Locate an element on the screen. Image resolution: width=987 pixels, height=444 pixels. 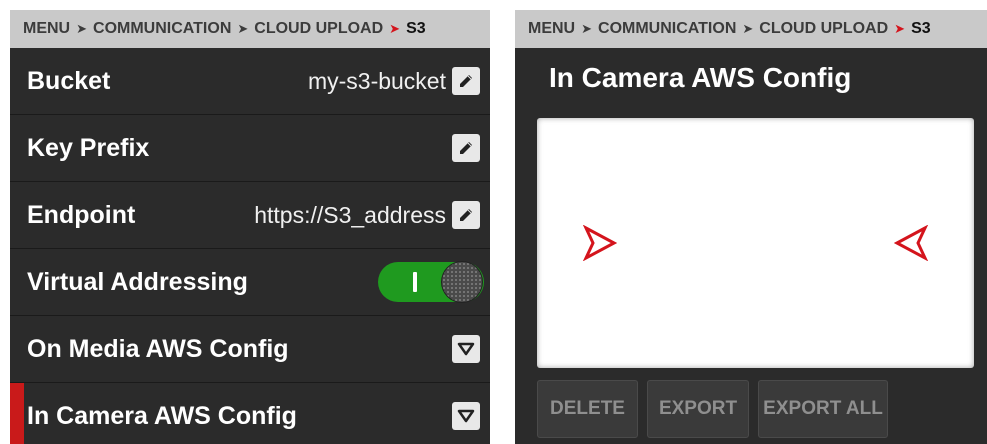
menu-row-on-media-aws-config: On Media AWS Config is located at coordinates (250, 349).